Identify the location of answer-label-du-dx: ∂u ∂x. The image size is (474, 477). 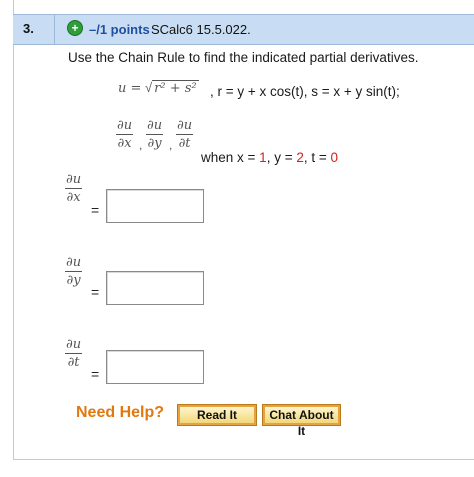
(74, 188).